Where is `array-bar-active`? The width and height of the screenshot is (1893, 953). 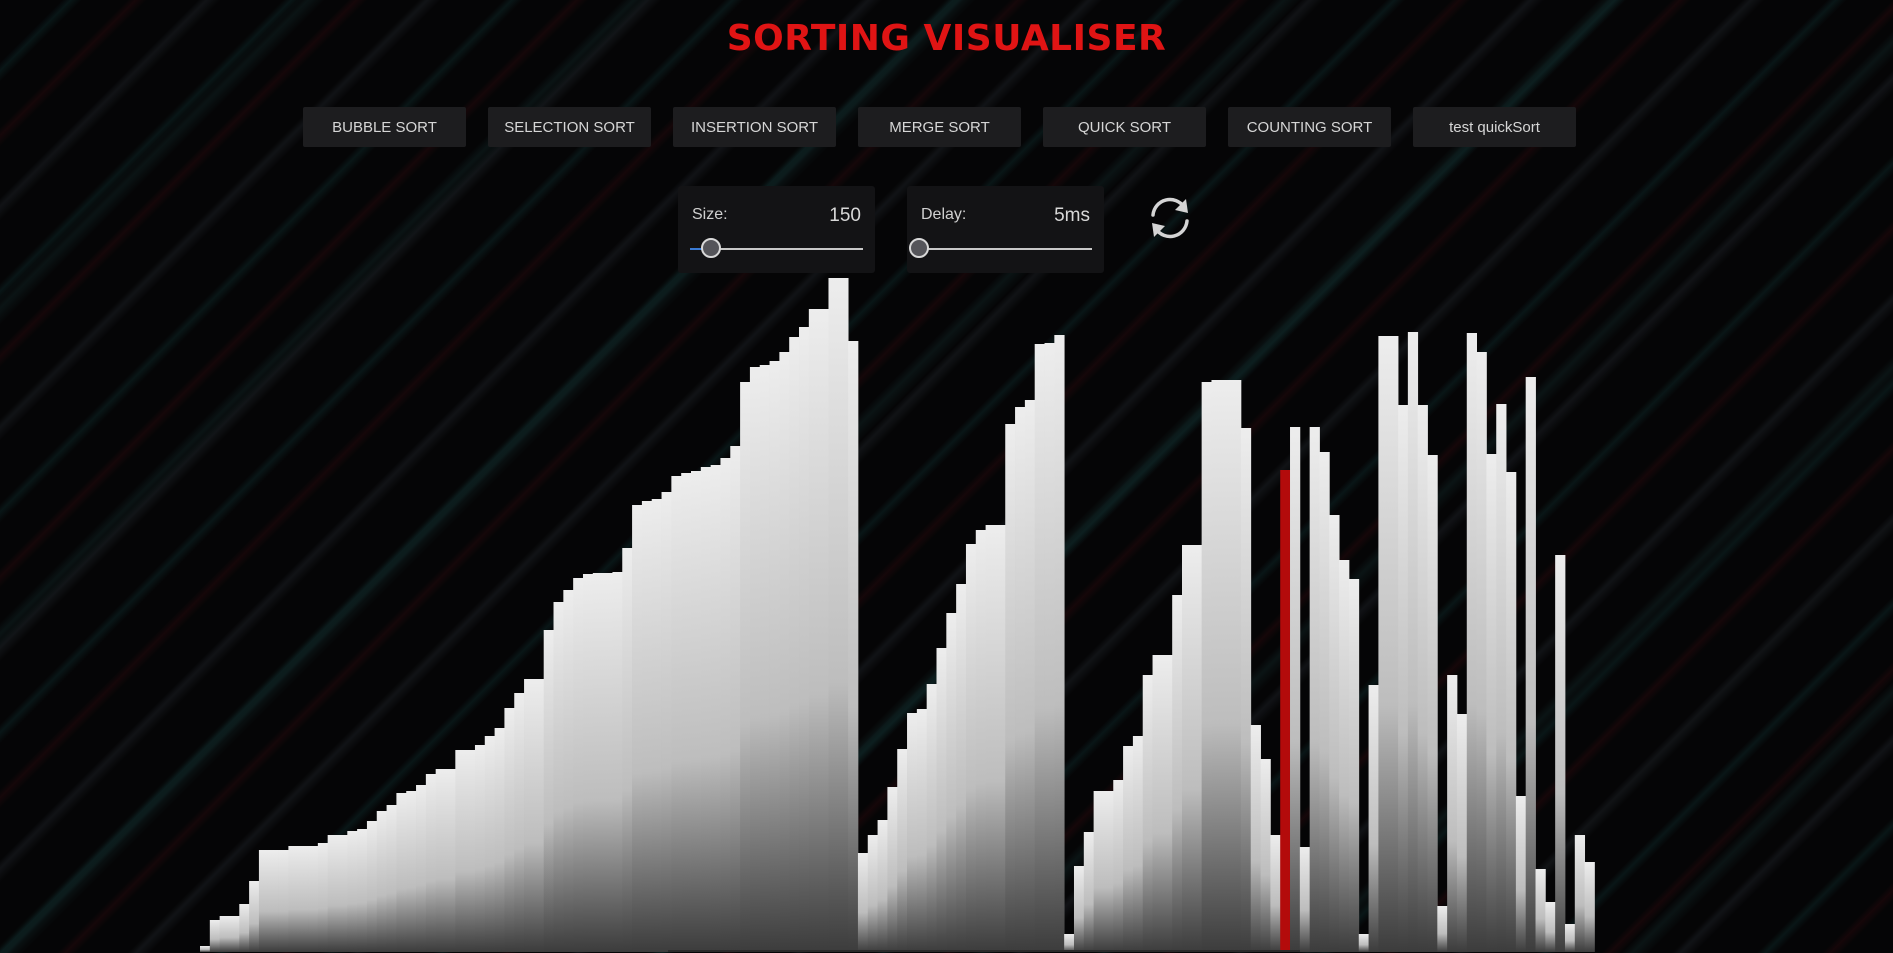
array-bar-active is located at coordinates (1285, 711).